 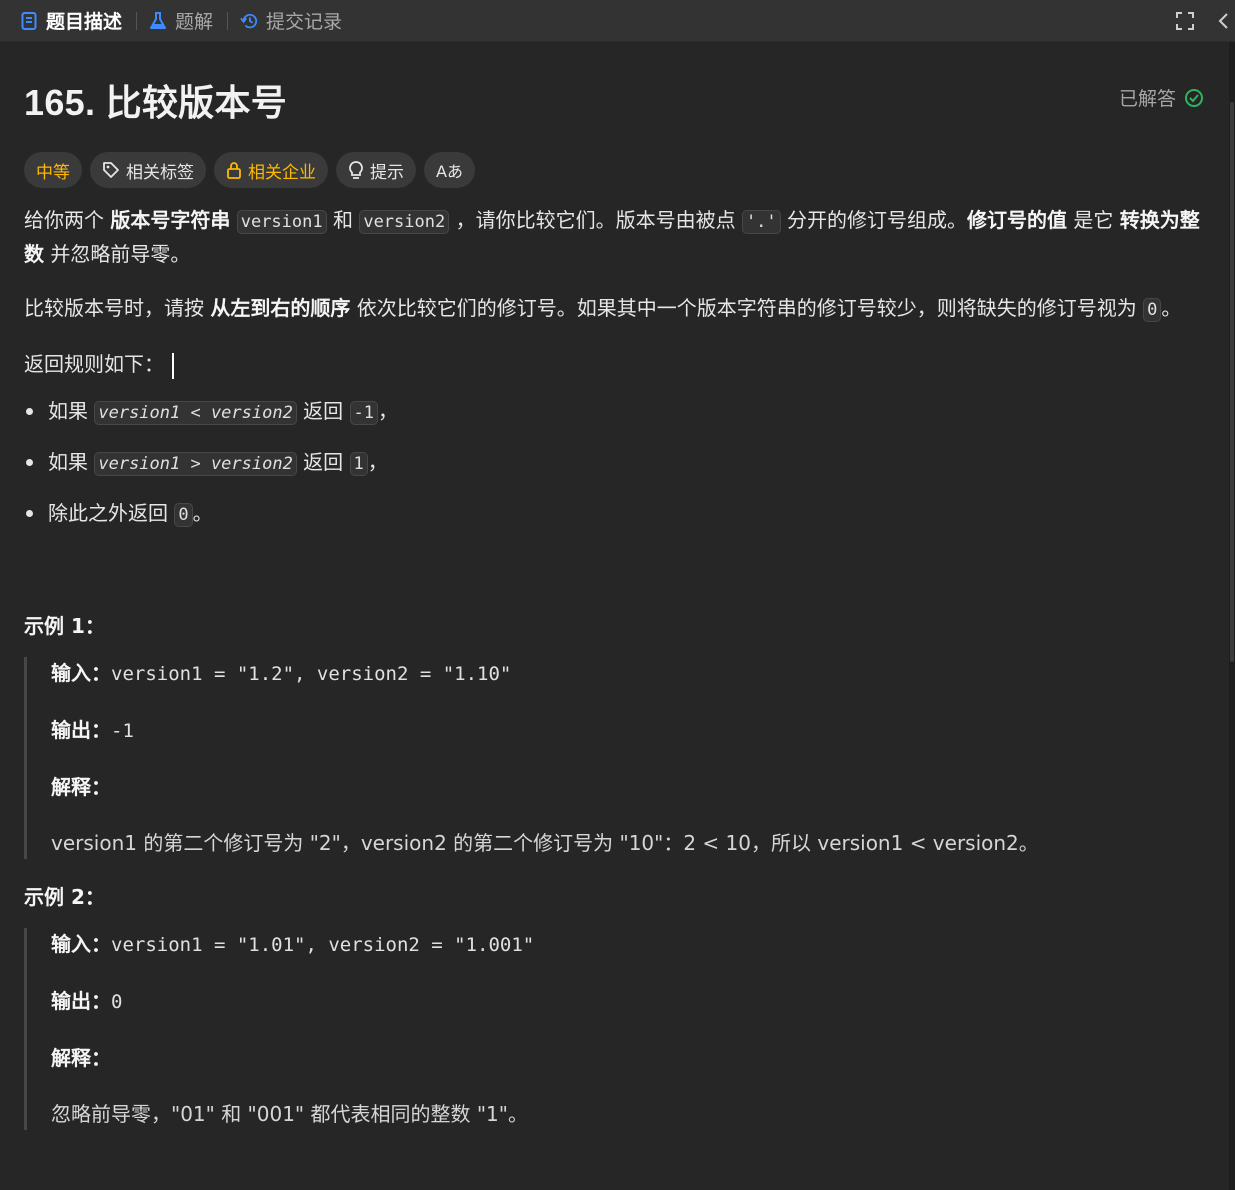 What do you see at coordinates (117, 254) in the screenshot?
I see `text: 并忽略前导零。` at bounding box center [117, 254].